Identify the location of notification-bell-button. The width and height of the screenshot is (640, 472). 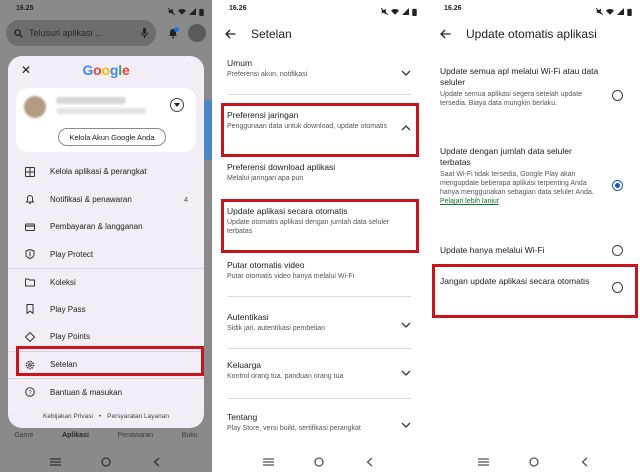
(173, 33).